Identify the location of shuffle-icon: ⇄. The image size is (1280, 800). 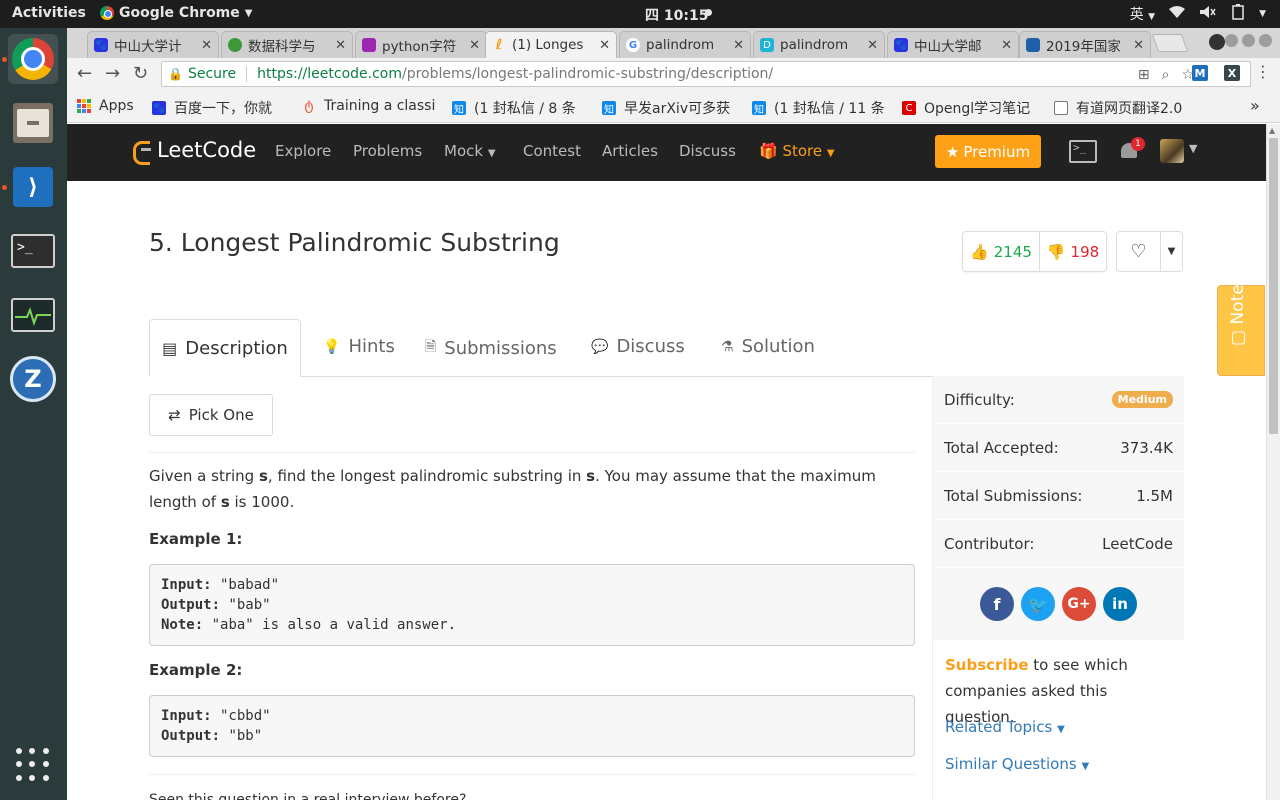
(174, 415).